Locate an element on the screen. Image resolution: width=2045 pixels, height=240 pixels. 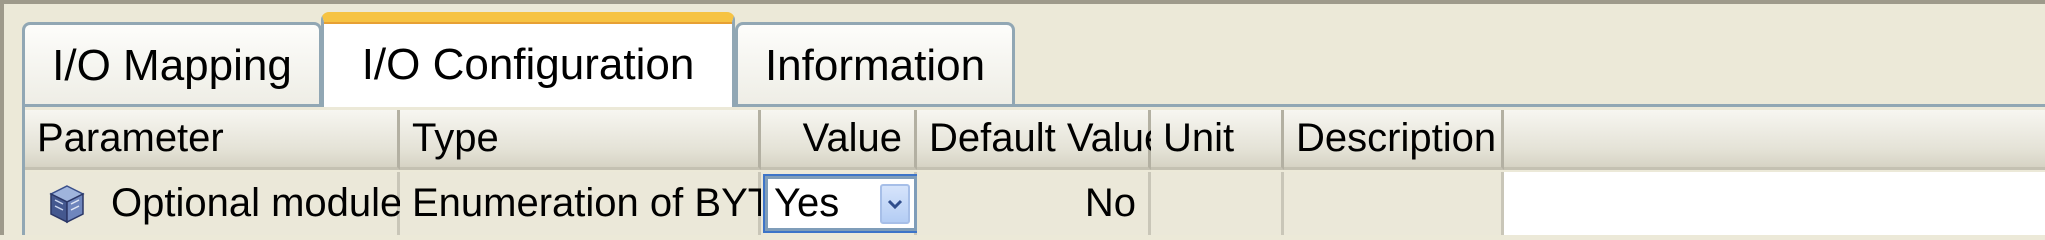
column-header-label: Parameter is located at coordinates (130, 138).